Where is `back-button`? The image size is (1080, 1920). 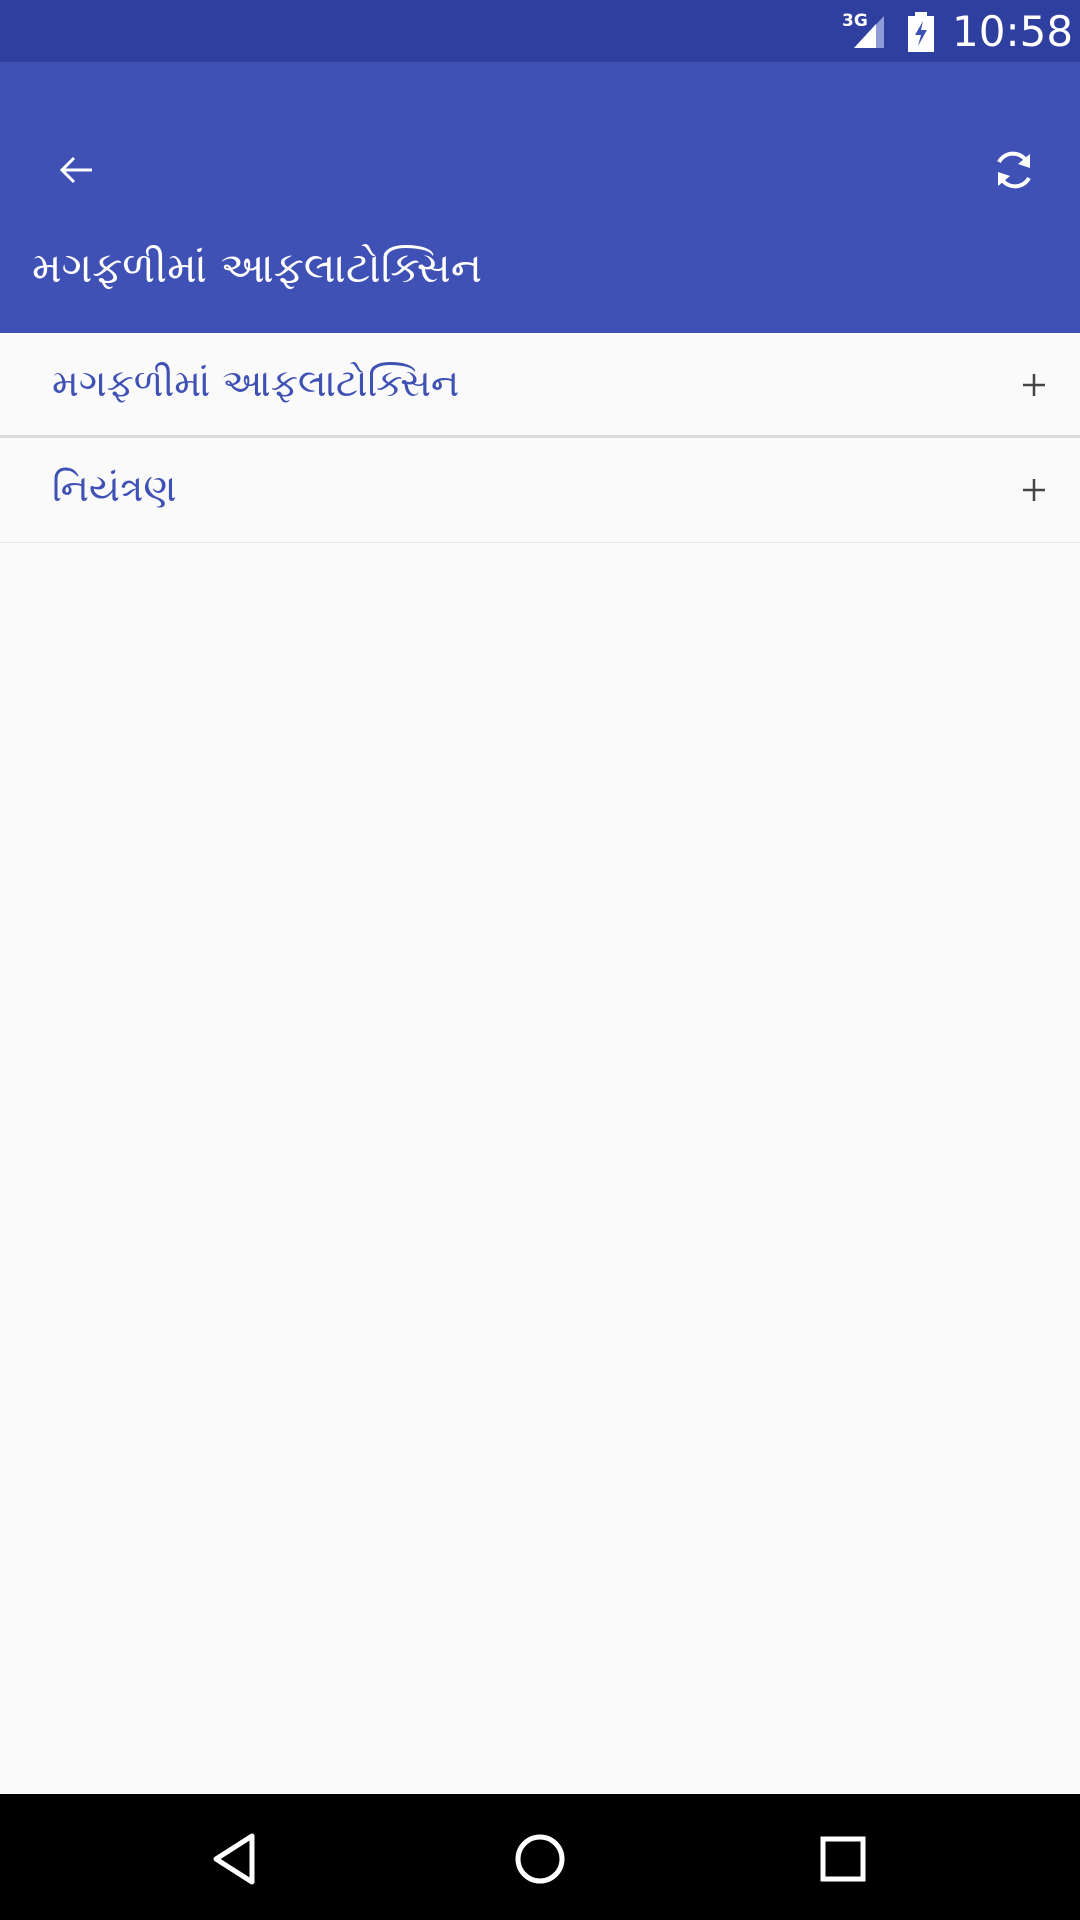
back-button is located at coordinates (76, 170).